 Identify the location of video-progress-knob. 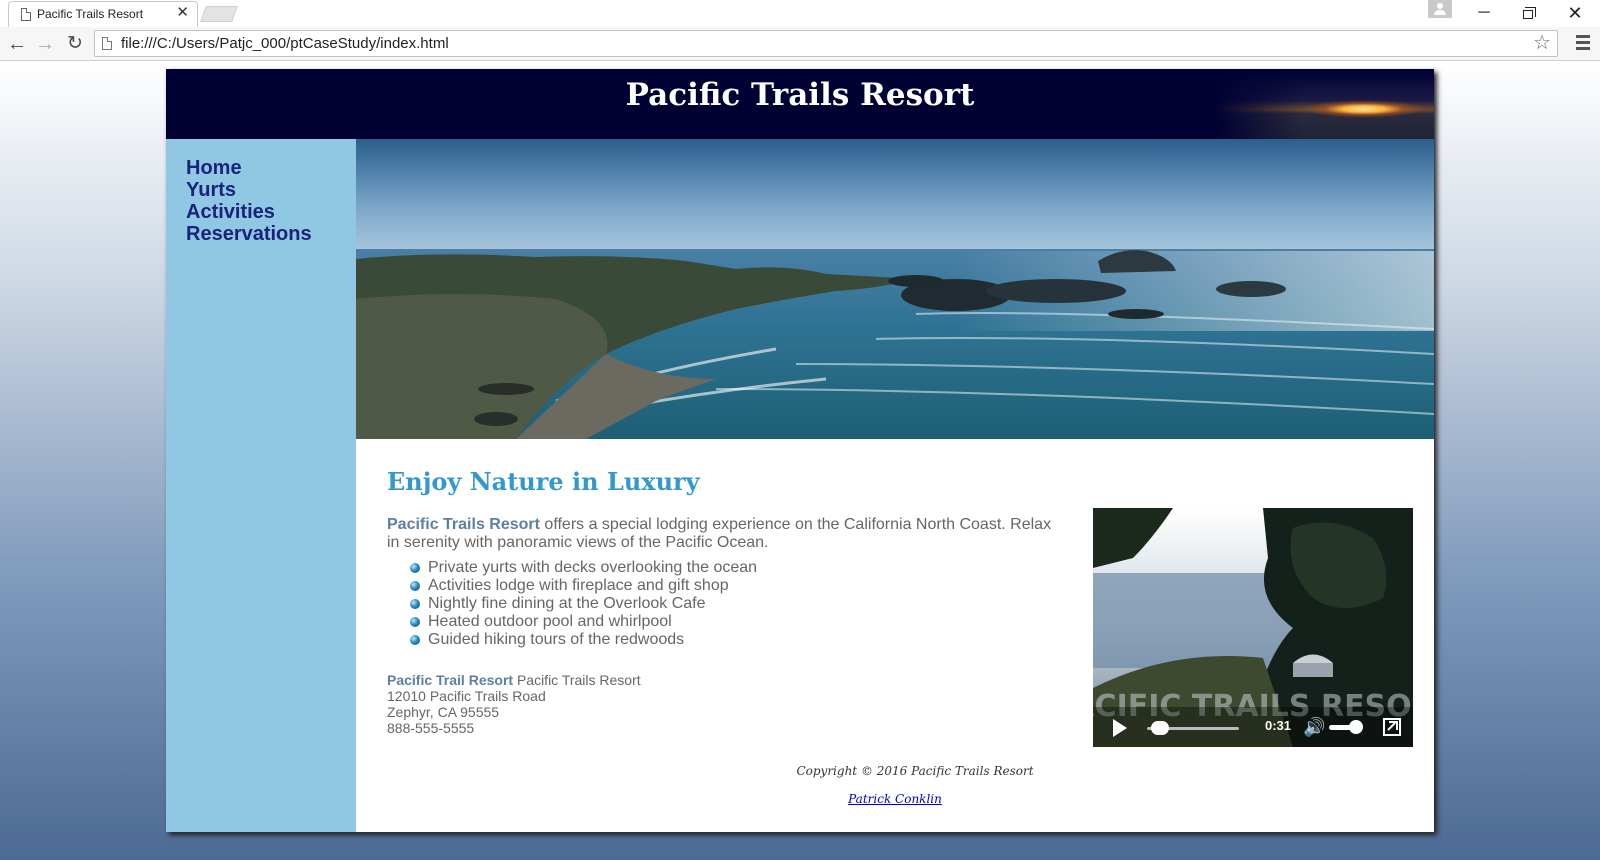
(1159, 728).